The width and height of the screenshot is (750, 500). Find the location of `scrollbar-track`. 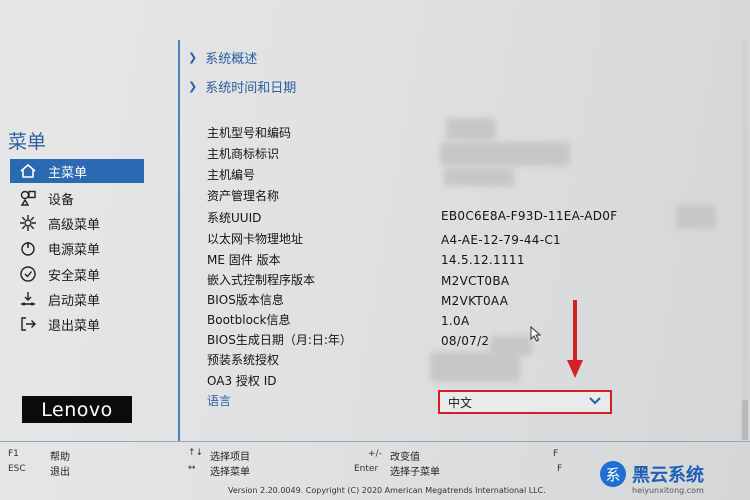

scrollbar-track is located at coordinates (745, 240).